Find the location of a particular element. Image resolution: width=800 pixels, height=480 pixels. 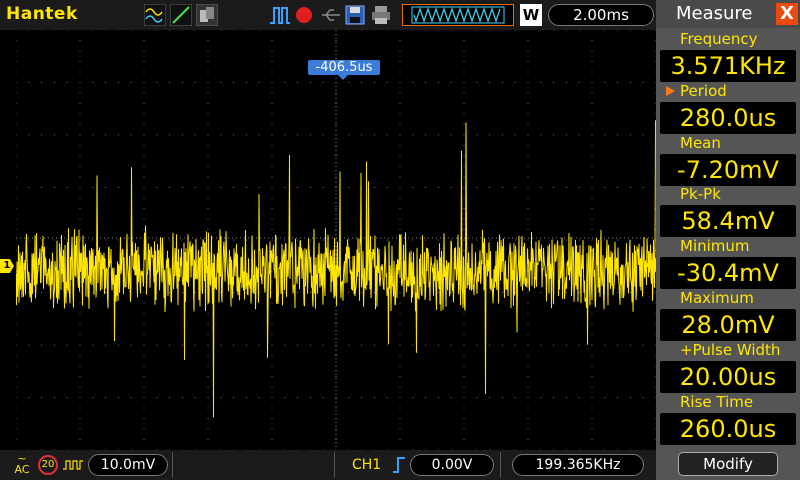

ch1-offset-marker: 1 is located at coordinates (7, 266).